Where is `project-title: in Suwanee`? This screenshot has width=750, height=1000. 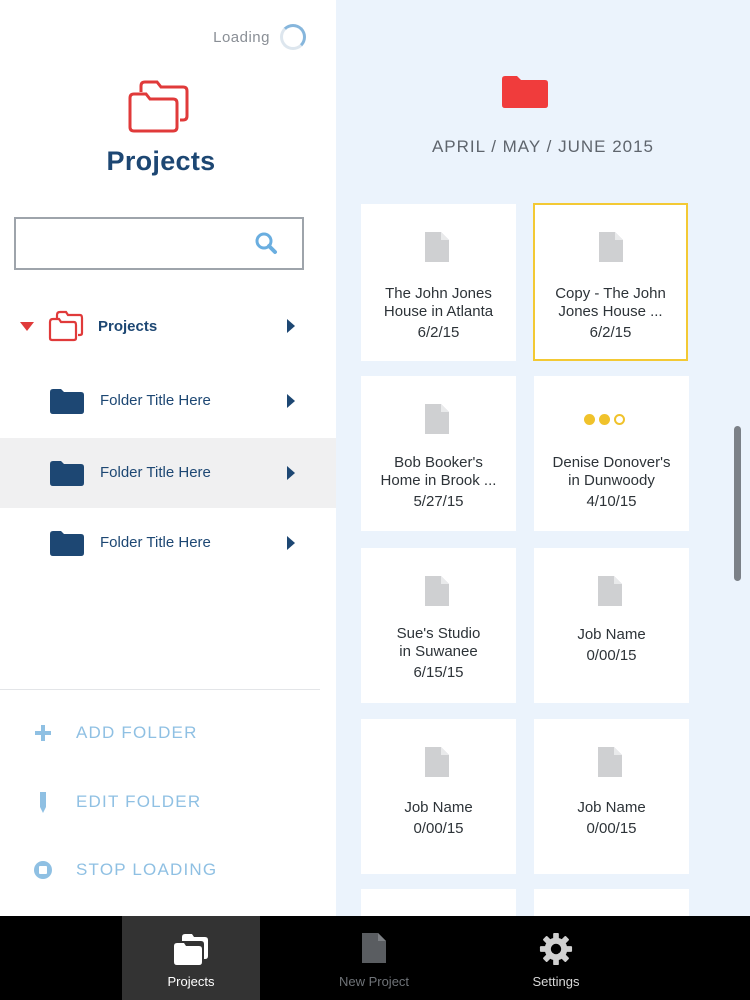
project-title: in Suwanee is located at coordinates (438, 651).